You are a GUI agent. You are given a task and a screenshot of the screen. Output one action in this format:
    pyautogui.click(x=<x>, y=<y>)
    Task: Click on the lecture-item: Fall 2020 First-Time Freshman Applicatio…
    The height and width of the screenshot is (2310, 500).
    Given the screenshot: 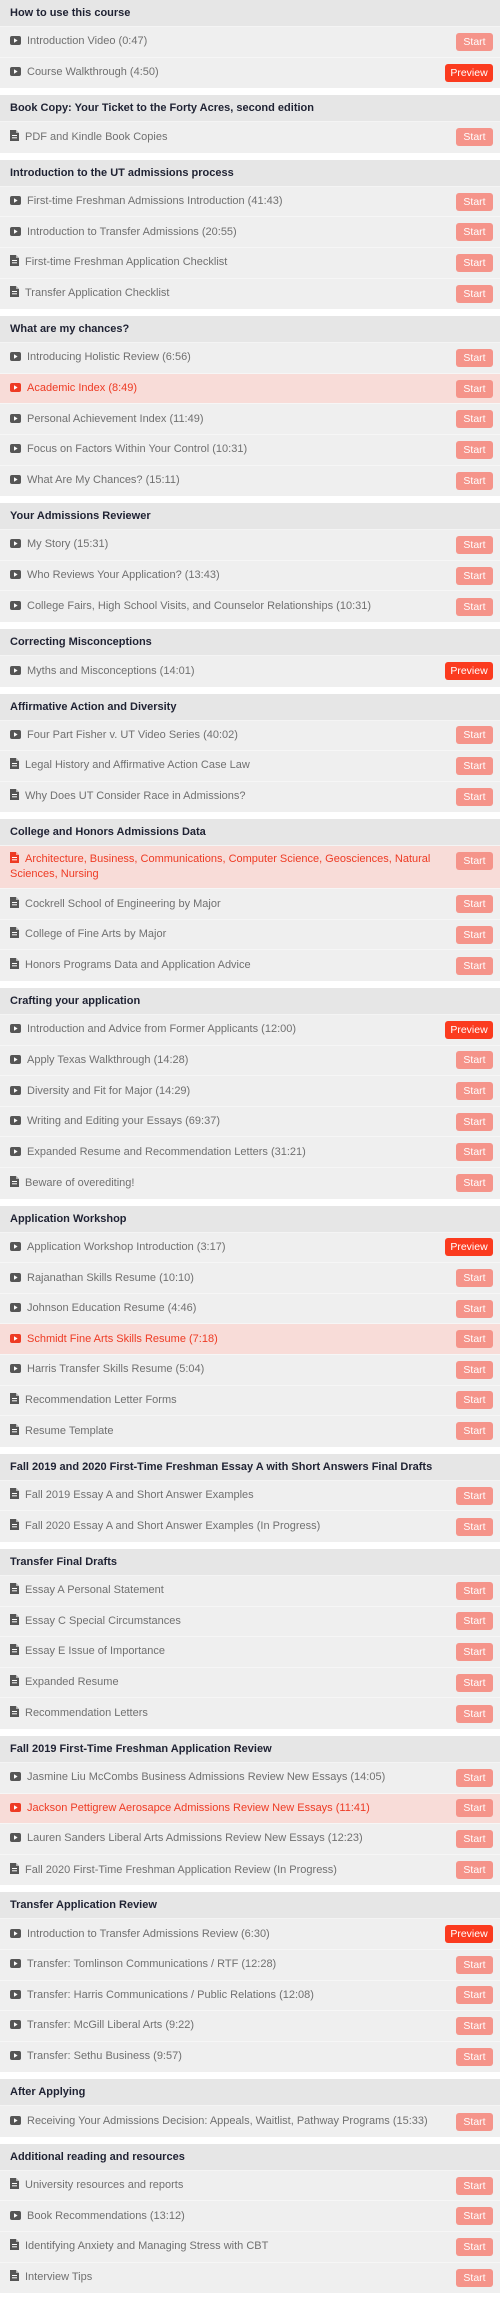 What is the action you would take?
    pyautogui.click(x=250, y=1870)
    